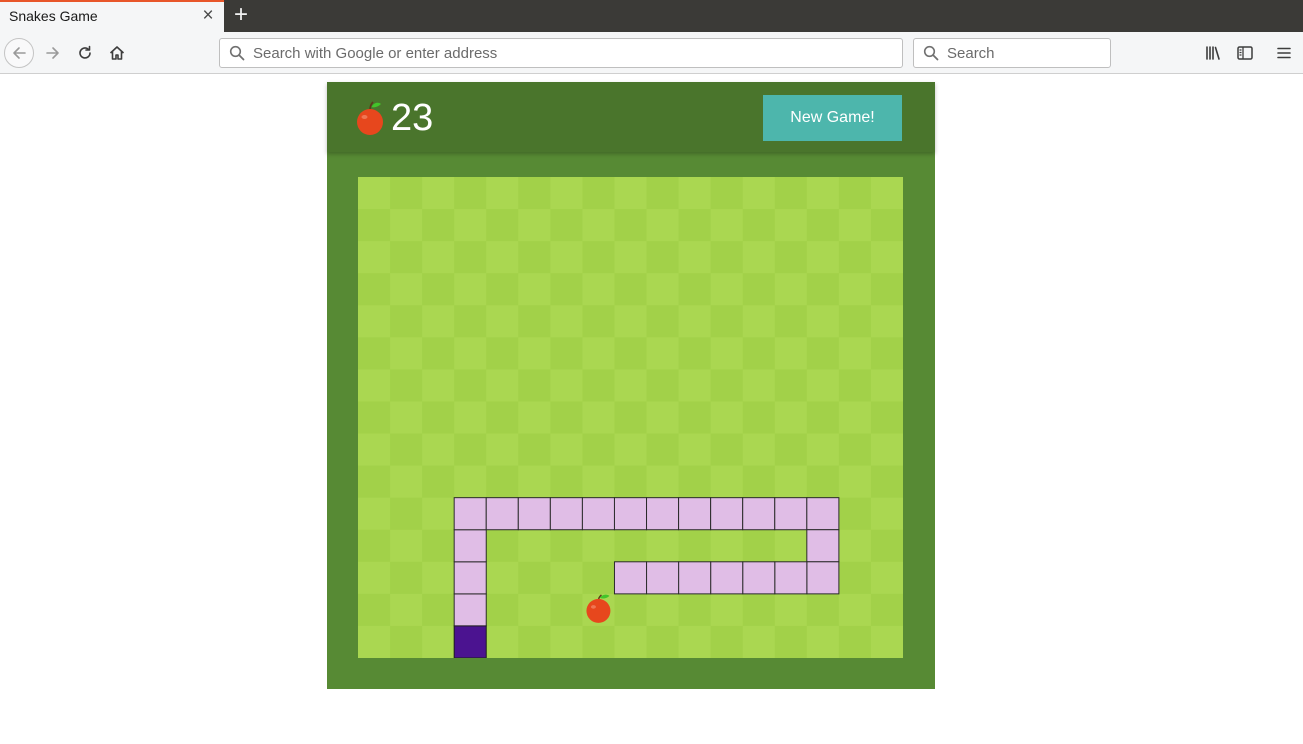  I want to click on address-placeholder: Search with Google or enter address, so click(375, 53).